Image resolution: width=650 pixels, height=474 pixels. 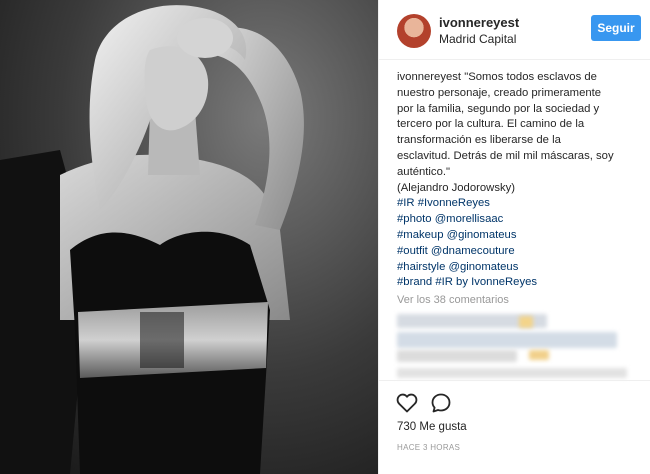 I want to click on caption-text-line: nuestro personaje, creado primeramente, so click(x=499, y=92).